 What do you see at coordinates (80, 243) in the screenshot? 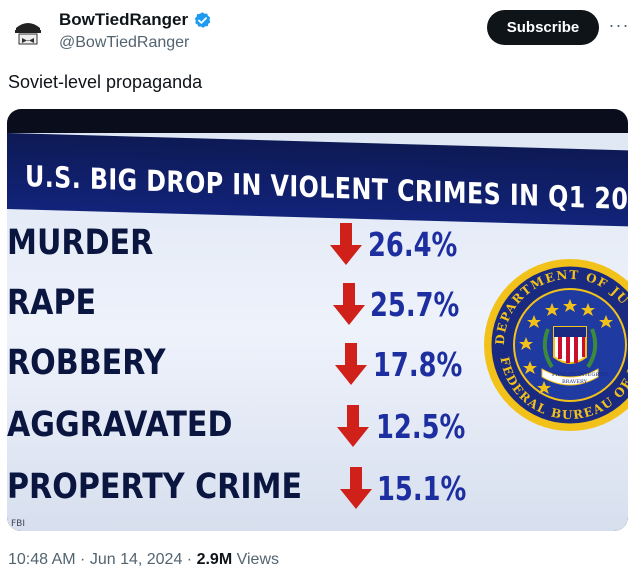
I see `crime-label: MURDER` at bounding box center [80, 243].